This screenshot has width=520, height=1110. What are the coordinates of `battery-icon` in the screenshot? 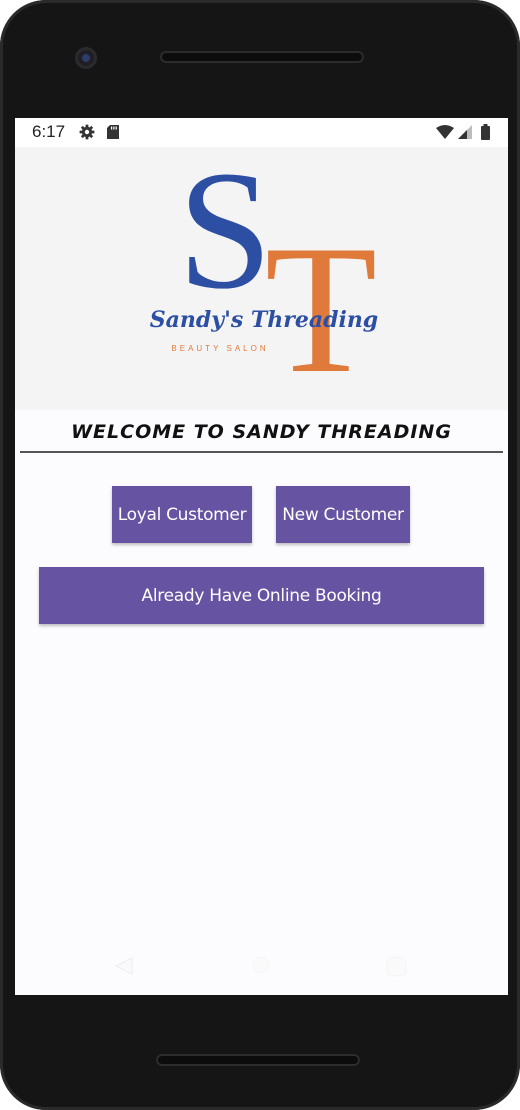 It's located at (485, 134).